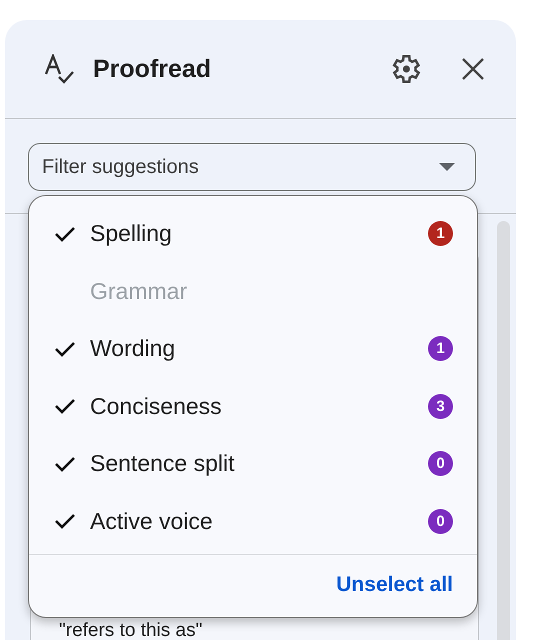  I want to click on caret-icon, so click(447, 167).